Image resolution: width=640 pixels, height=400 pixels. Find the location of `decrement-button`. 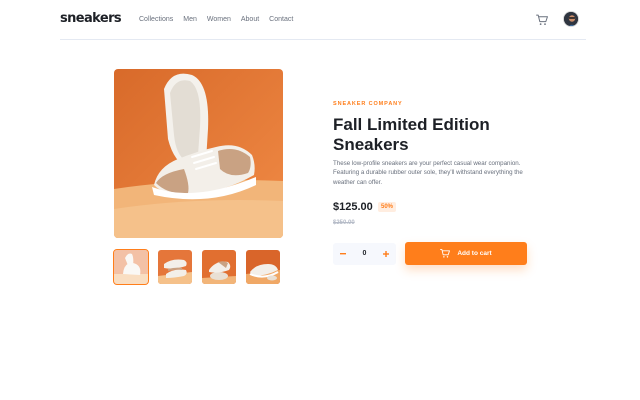

decrement-button is located at coordinates (343, 254).